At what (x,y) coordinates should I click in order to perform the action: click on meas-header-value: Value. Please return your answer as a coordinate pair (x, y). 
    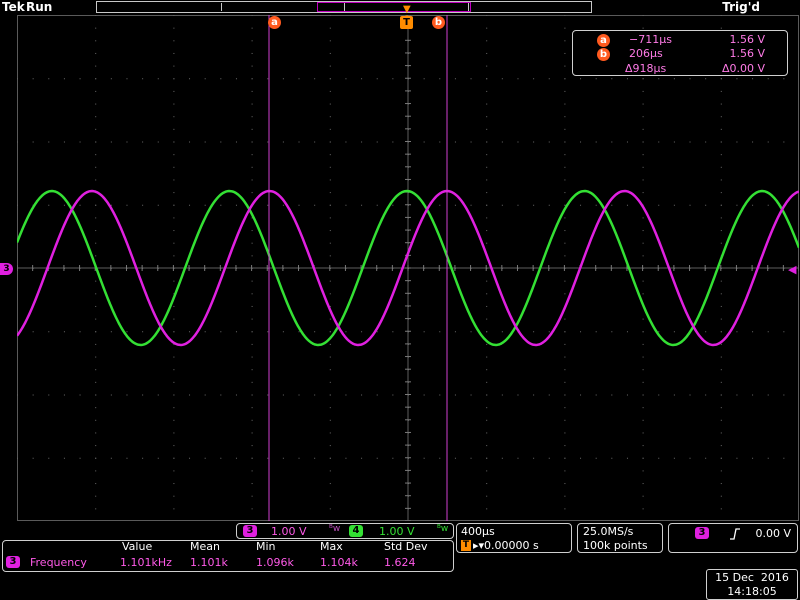
    Looking at the image, I should click on (137, 546).